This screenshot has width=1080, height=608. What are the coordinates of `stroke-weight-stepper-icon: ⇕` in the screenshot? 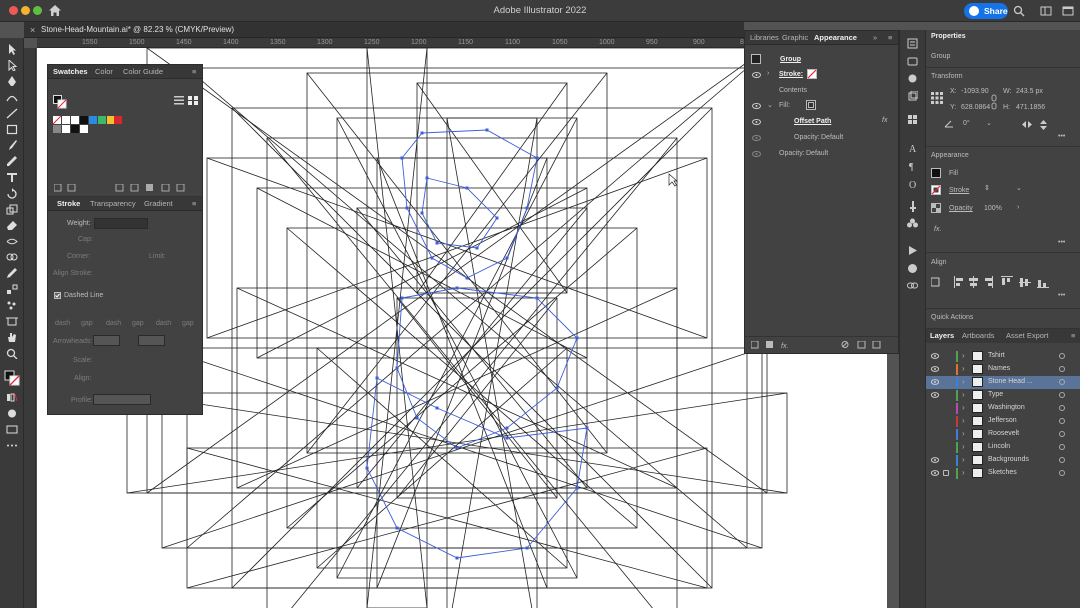 It's located at (987, 188).